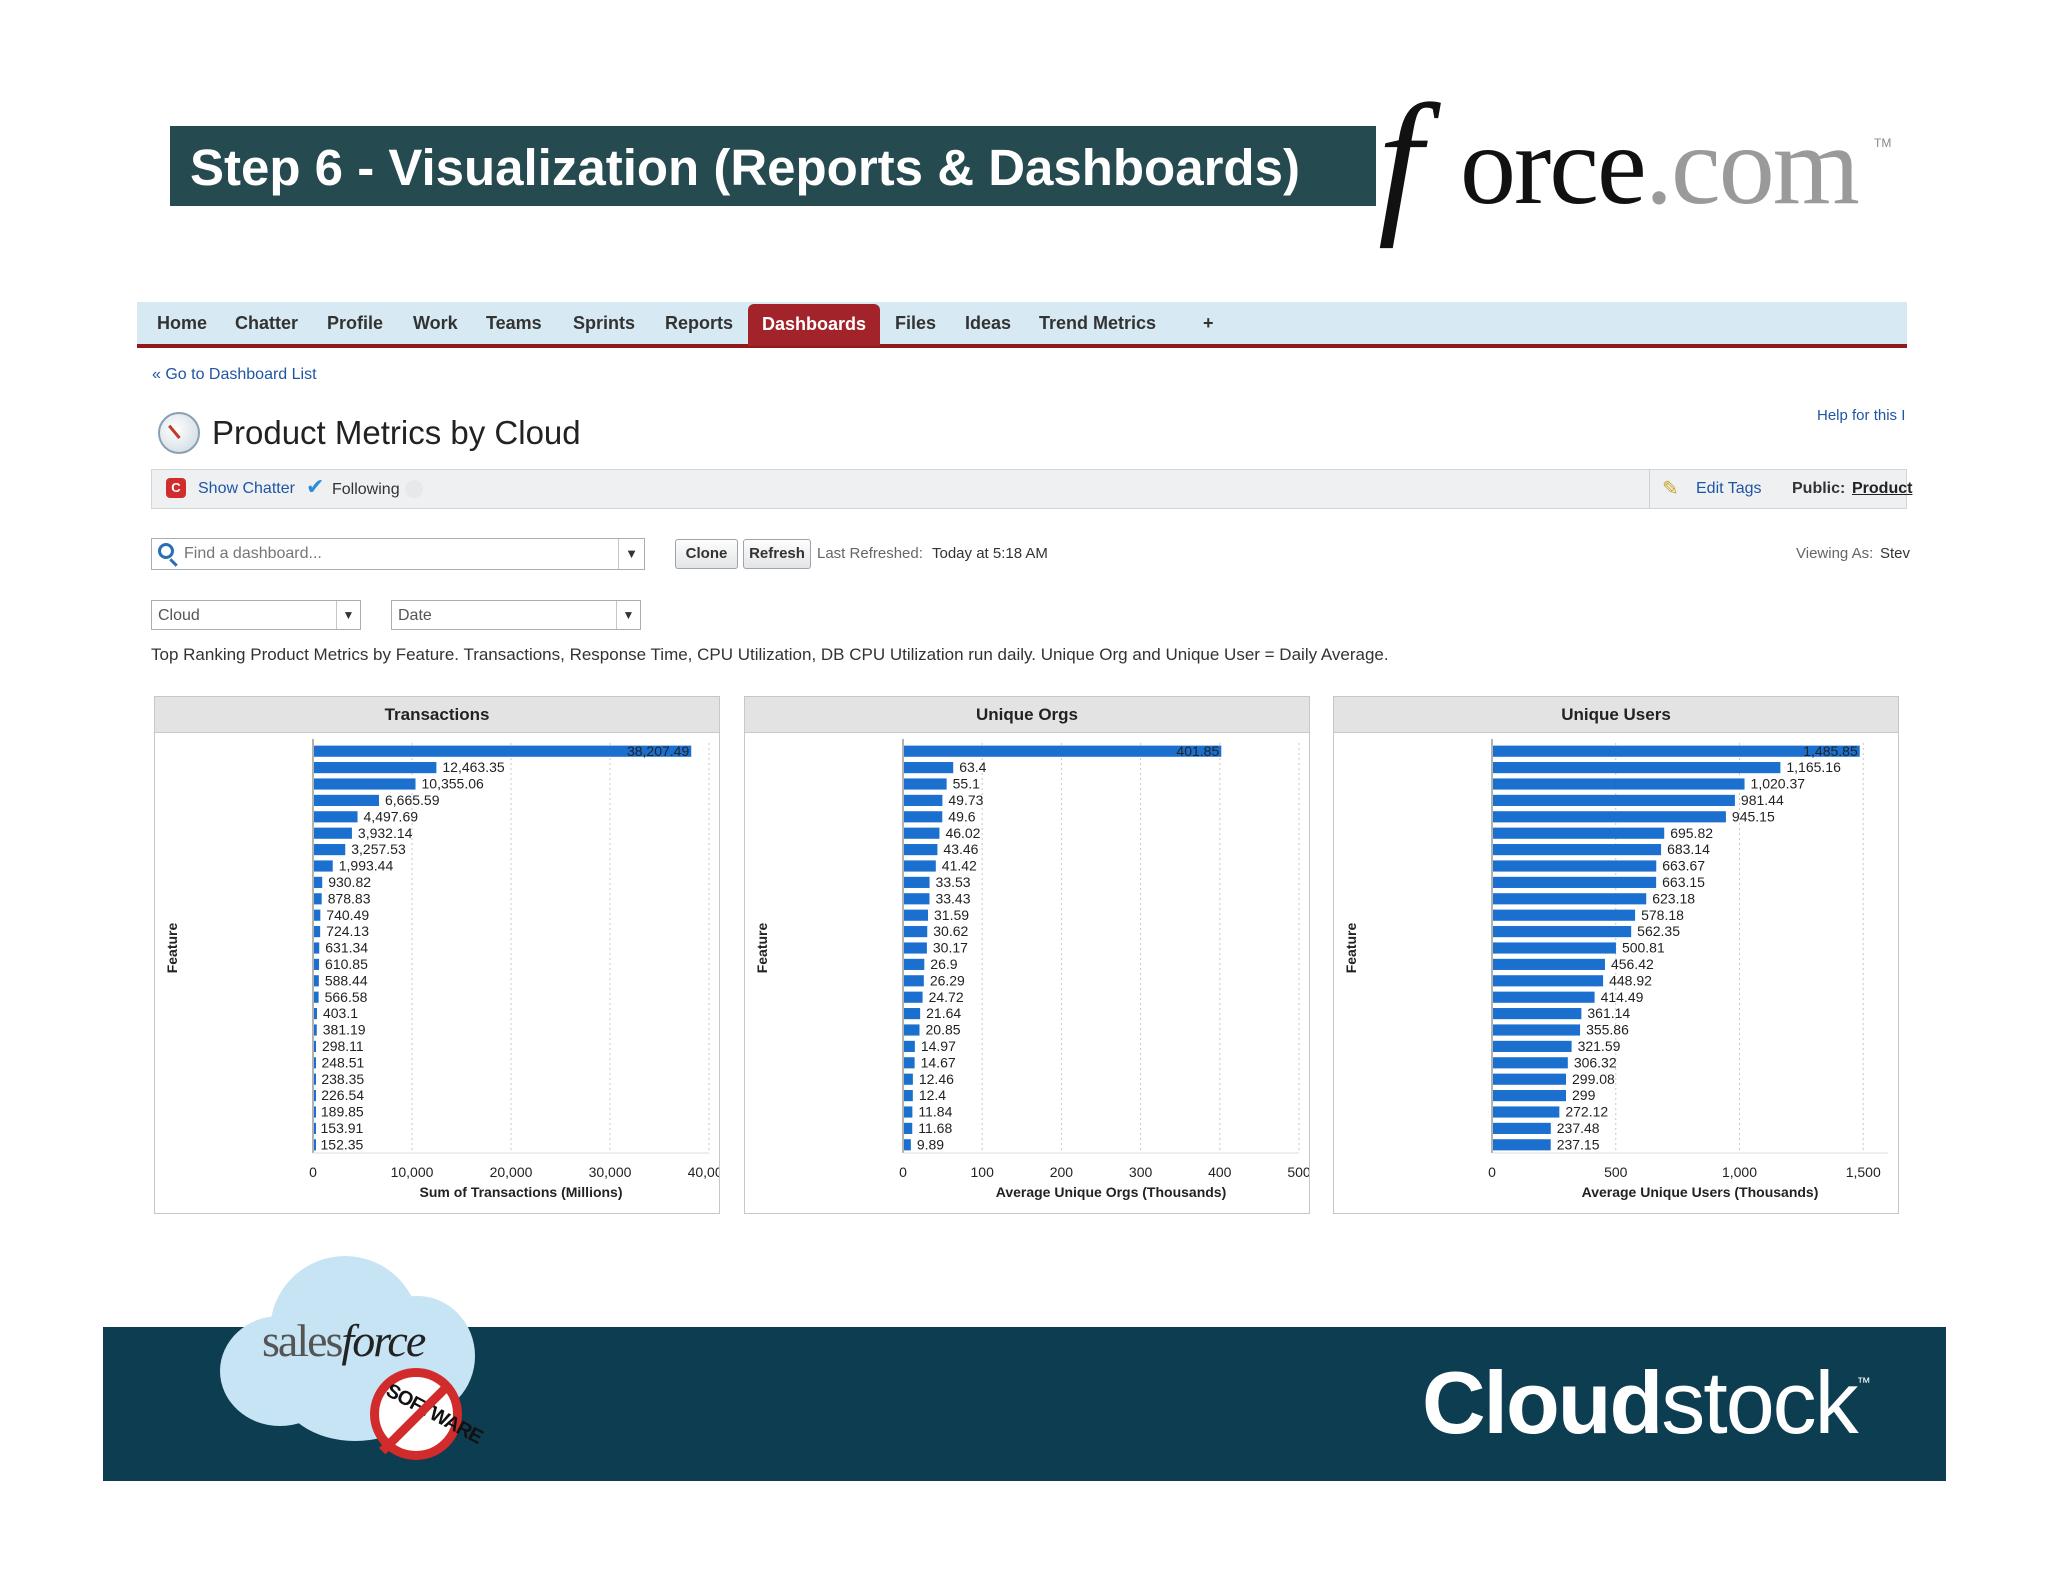 The width and height of the screenshot is (2048, 1582). I want to click on salesforce-cloud-logo: salesforce SOFTWARE, so click(348, 1358).